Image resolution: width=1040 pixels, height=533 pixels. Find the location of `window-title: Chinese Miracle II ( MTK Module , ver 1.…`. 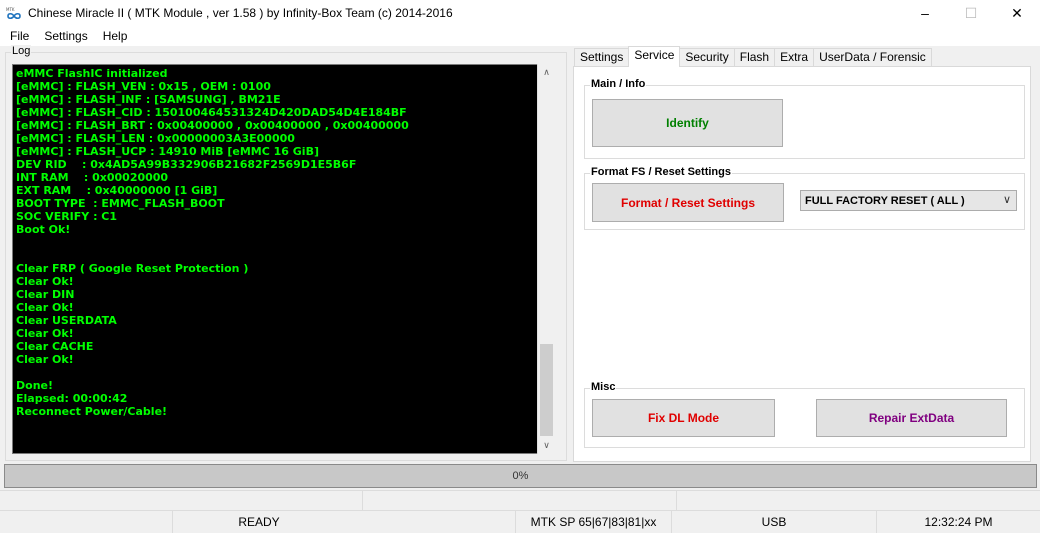

window-title: Chinese Miracle II ( MTK Module , ver 1.… is located at coordinates (240, 13).